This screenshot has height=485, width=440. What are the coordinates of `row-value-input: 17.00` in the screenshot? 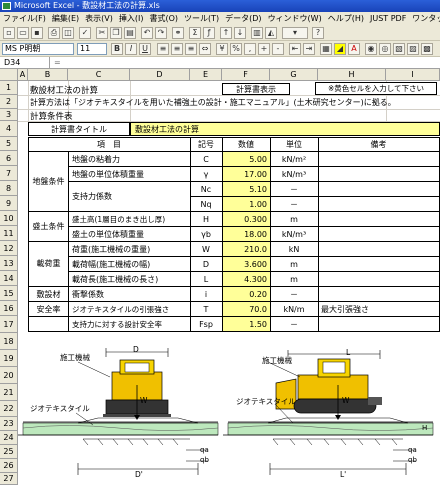 It's located at (246, 174).